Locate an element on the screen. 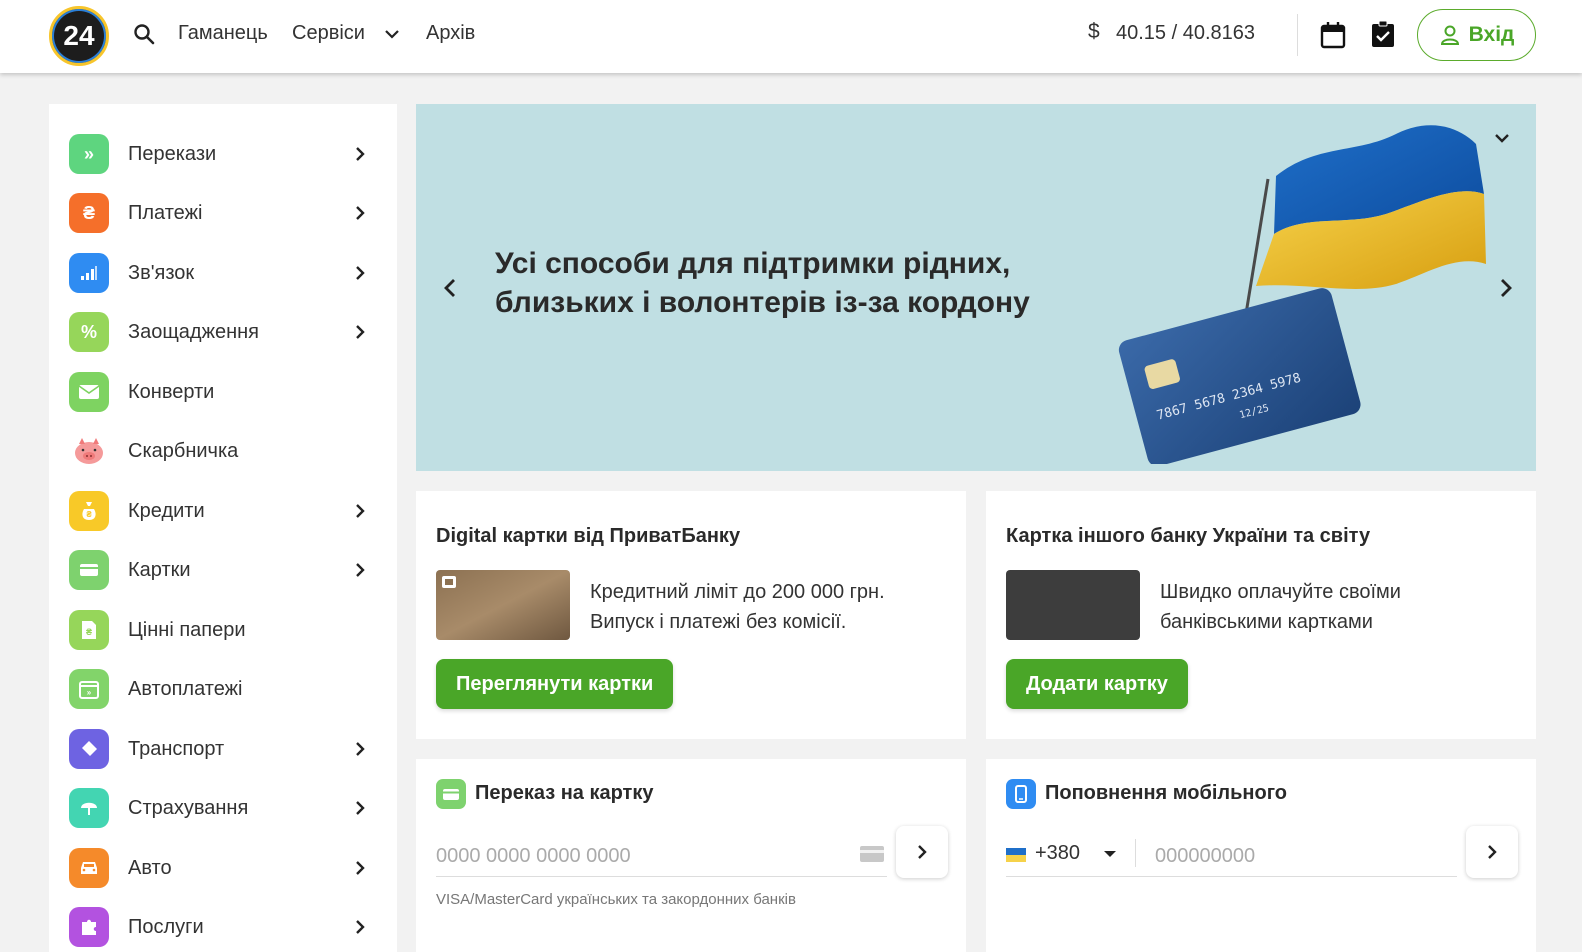 This screenshot has height=952, width=1582. sidebar-item-label: Цінні папери is located at coordinates (187, 630).